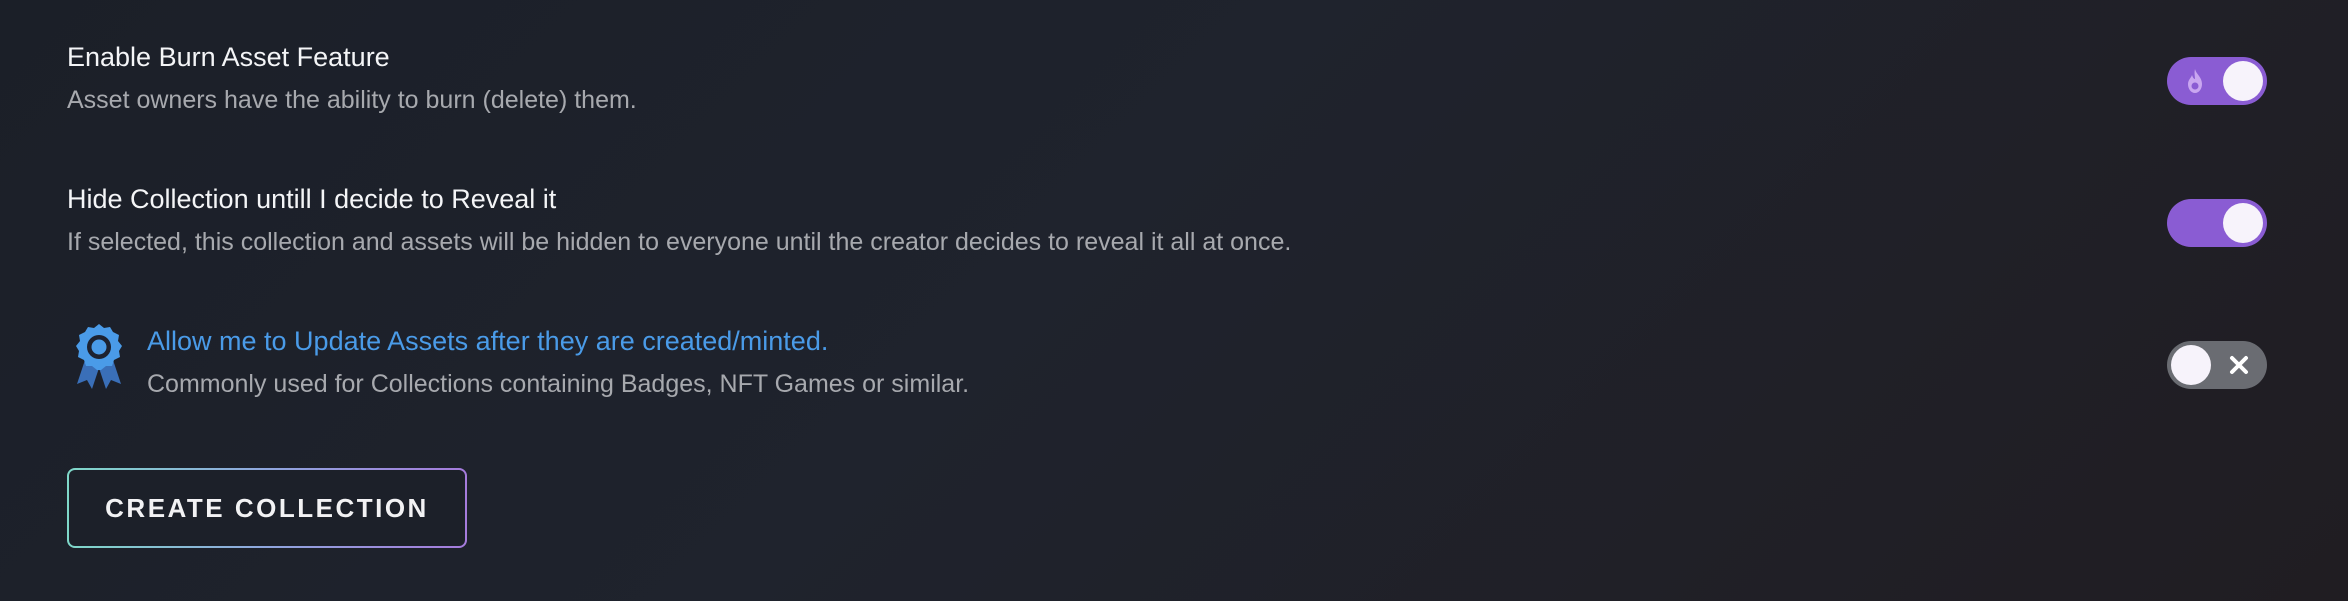  I want to click on close-icon, so click(2239, 365).